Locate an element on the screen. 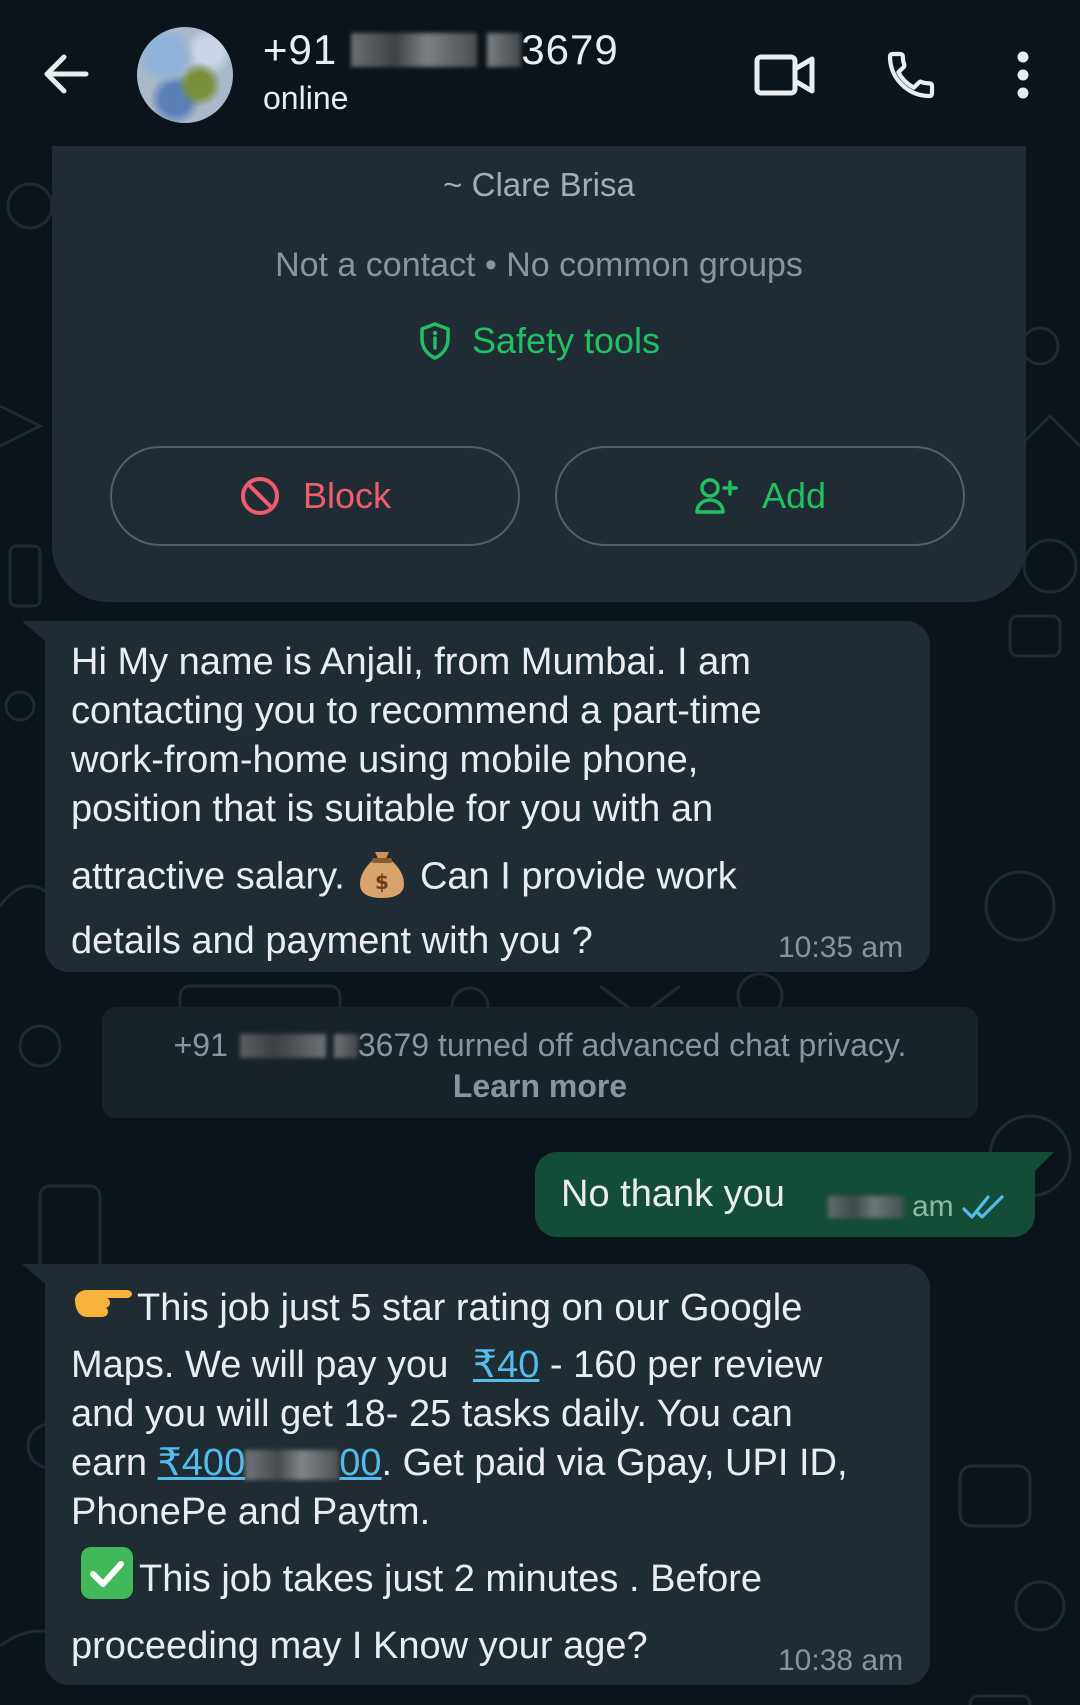  voice-call-icon is located at coordinates (911, 75).